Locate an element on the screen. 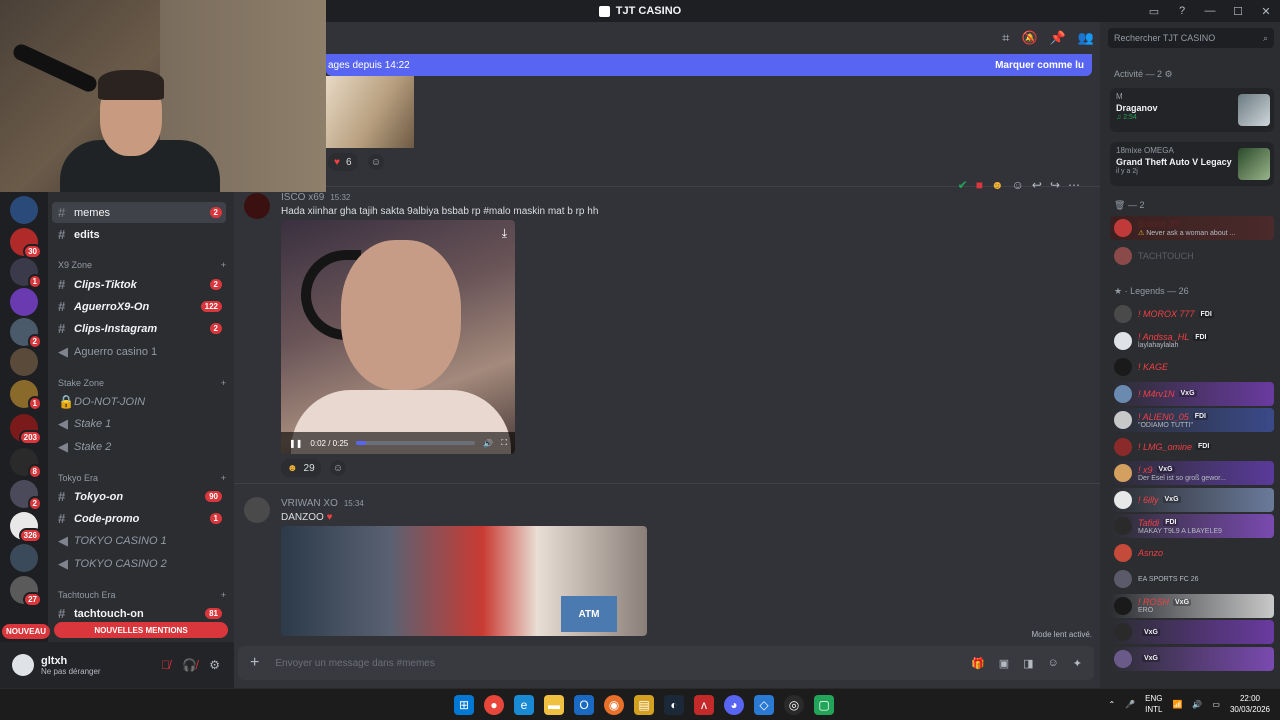  plus-icon: + is located at coordinates (254, 663).